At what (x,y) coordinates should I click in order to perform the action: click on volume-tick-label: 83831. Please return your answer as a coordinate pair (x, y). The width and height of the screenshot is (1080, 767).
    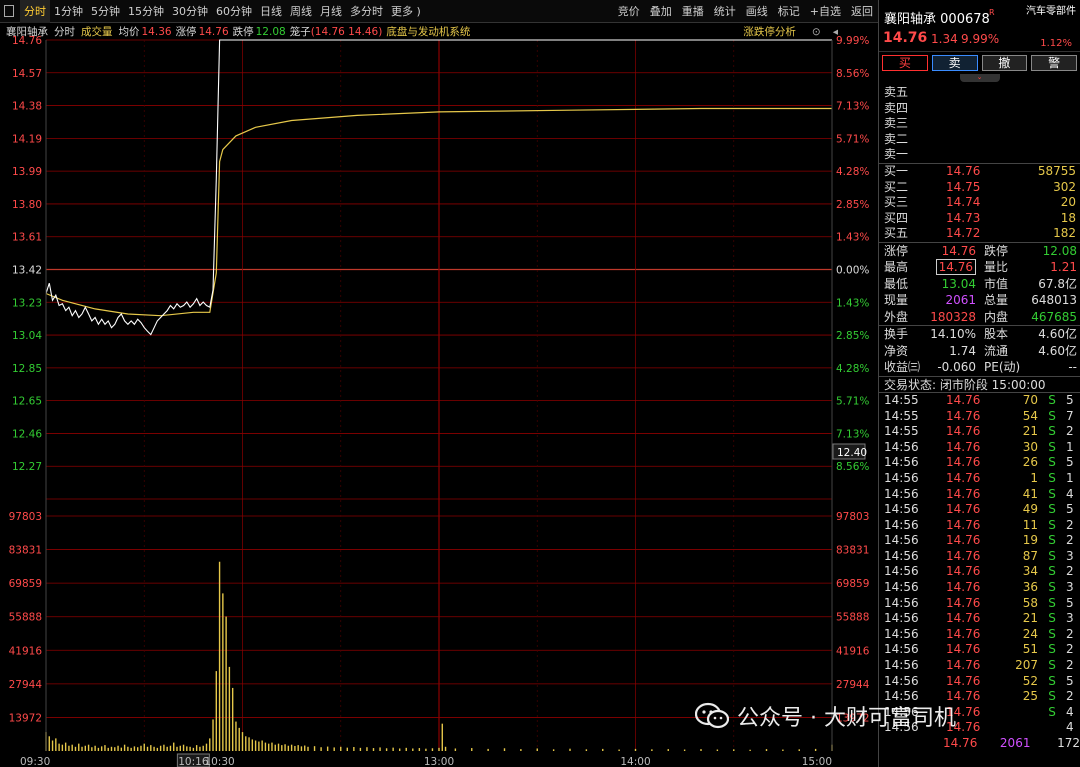
    Looking at the image, I should click on (25, 551).